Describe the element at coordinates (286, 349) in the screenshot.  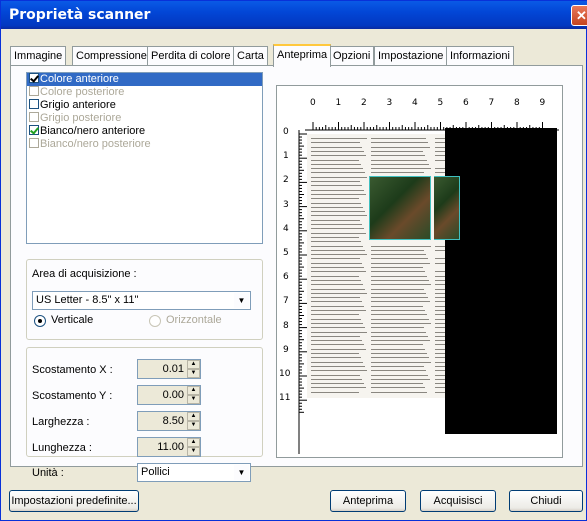
I see `ruler-left-label: 9` at that location.